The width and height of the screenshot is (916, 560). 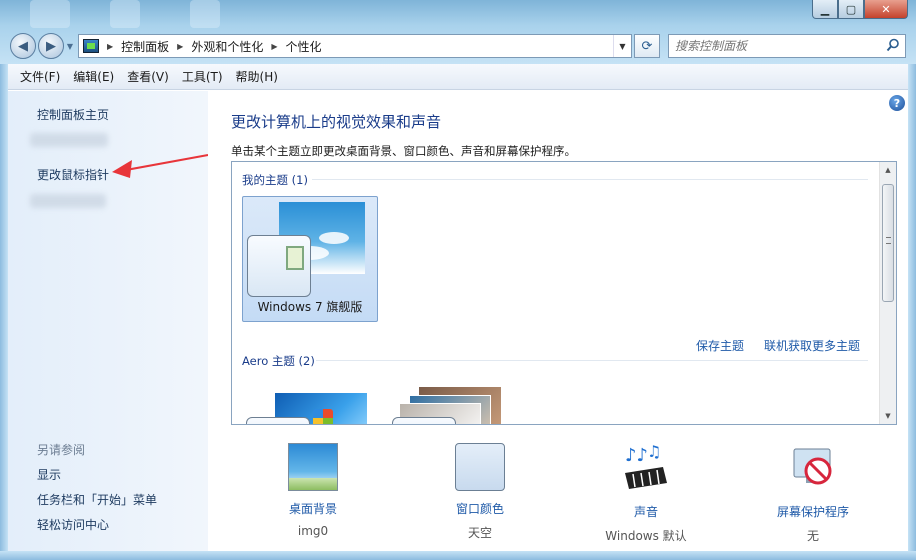 I want to click on maximize-button: ▢, so click(x=851, y=9).